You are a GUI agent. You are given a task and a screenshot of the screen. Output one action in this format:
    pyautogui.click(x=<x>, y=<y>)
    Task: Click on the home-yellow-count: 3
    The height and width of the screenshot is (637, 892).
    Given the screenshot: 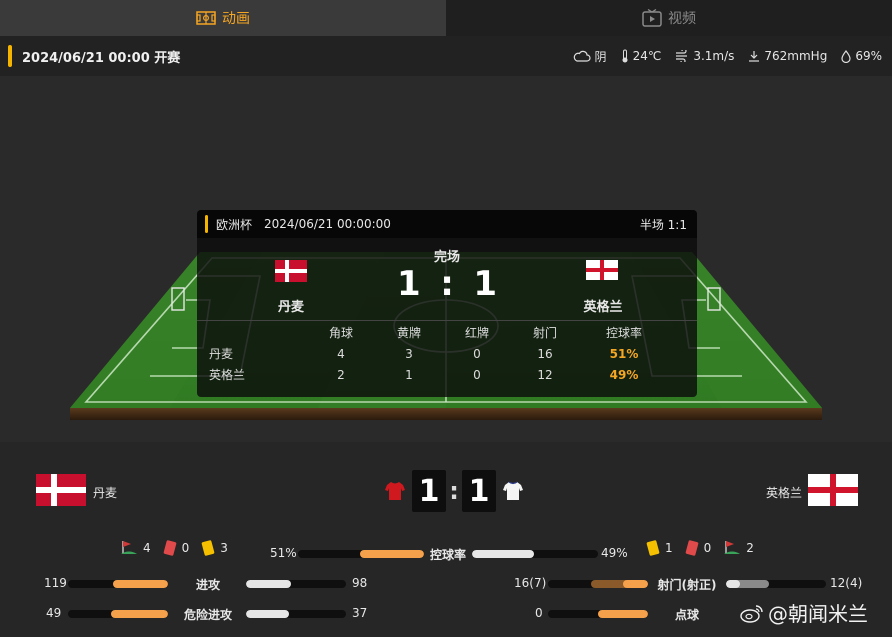 What is the action you would take?
    pyautogui.click(x=224, y=548)
    